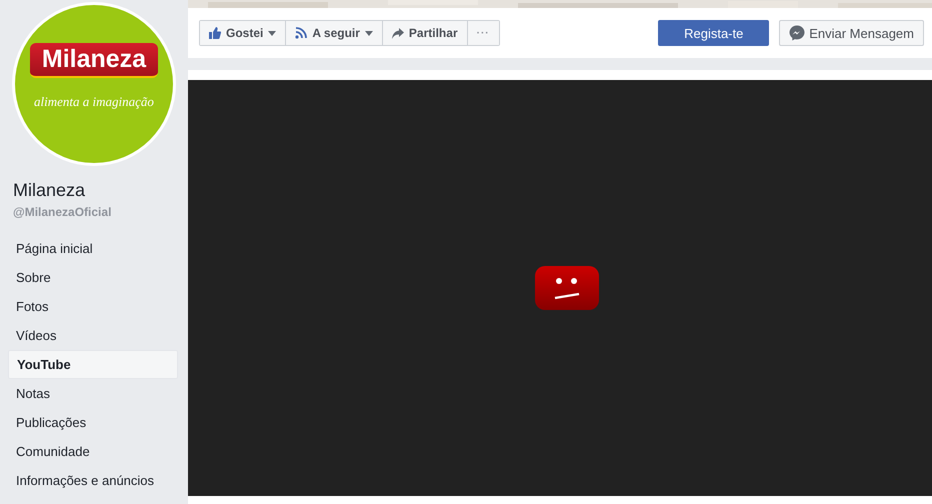 This screenshot has height=504, width=932. What do you see at coordinates (93, 393) in the screenshot?
I see `nav-item: Notas` at bounding box center [93, 393].